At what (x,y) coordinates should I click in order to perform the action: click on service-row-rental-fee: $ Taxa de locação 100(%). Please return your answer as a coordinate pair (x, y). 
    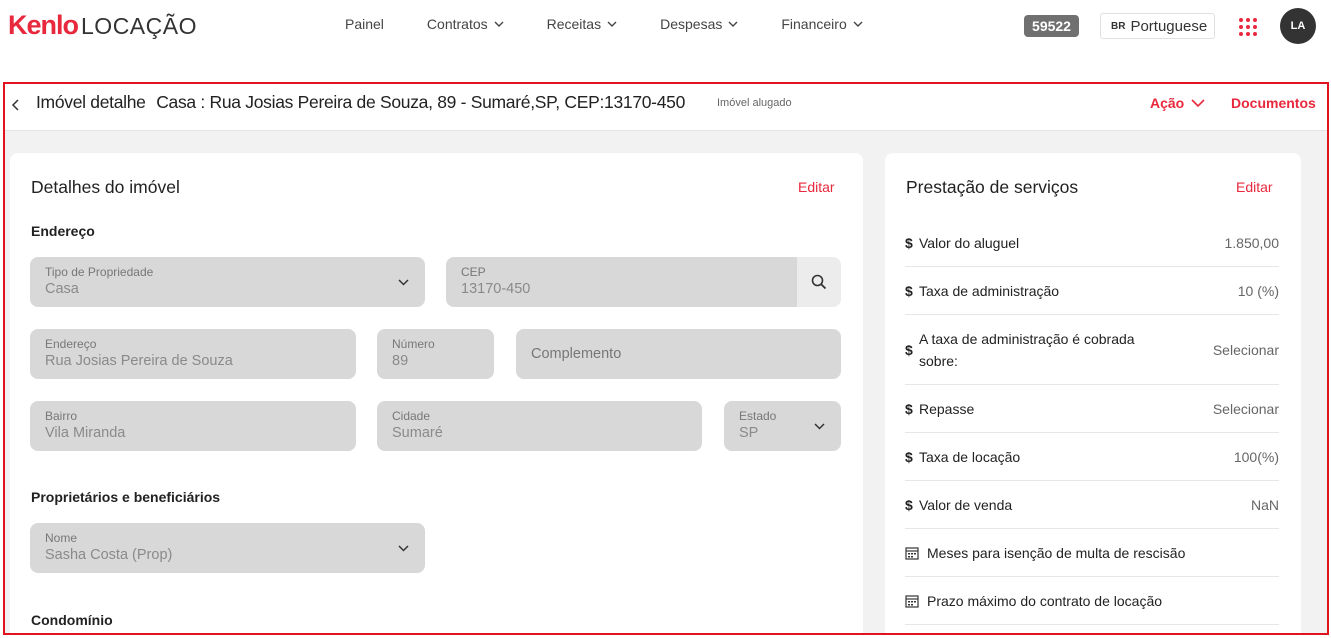
    Looking at the image, I should click on (1092, 457).